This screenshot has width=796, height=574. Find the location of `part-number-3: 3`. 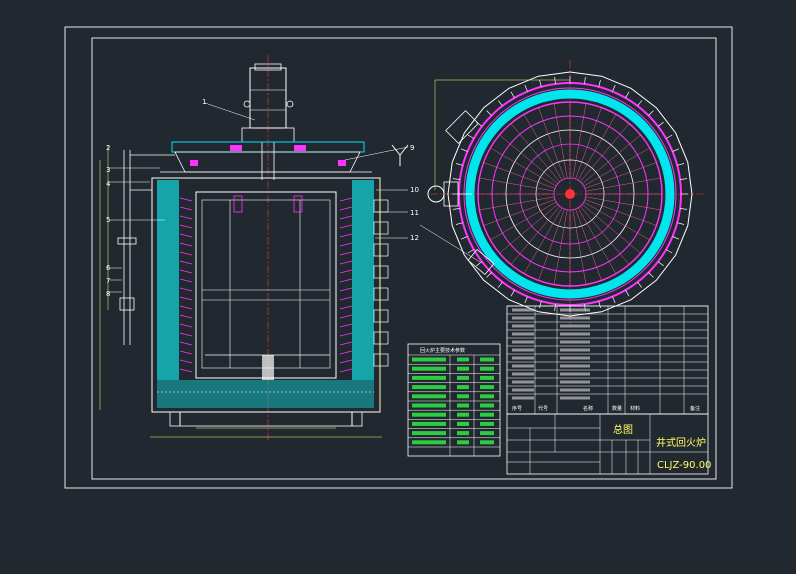

part-number-3: 3 is located at coordinates (108, 170).